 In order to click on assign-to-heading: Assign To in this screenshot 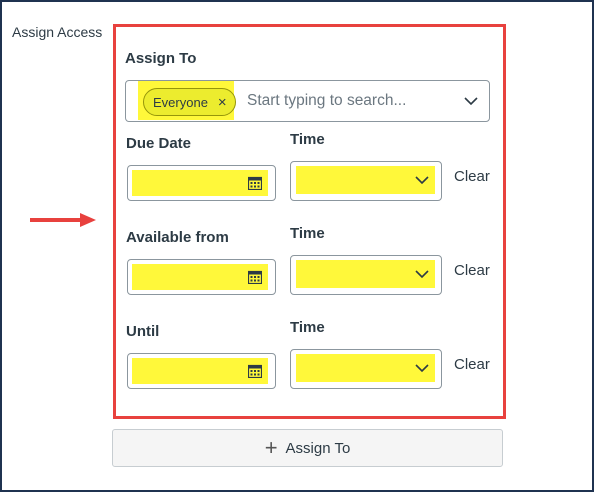, I will do `click(161, 58)`.